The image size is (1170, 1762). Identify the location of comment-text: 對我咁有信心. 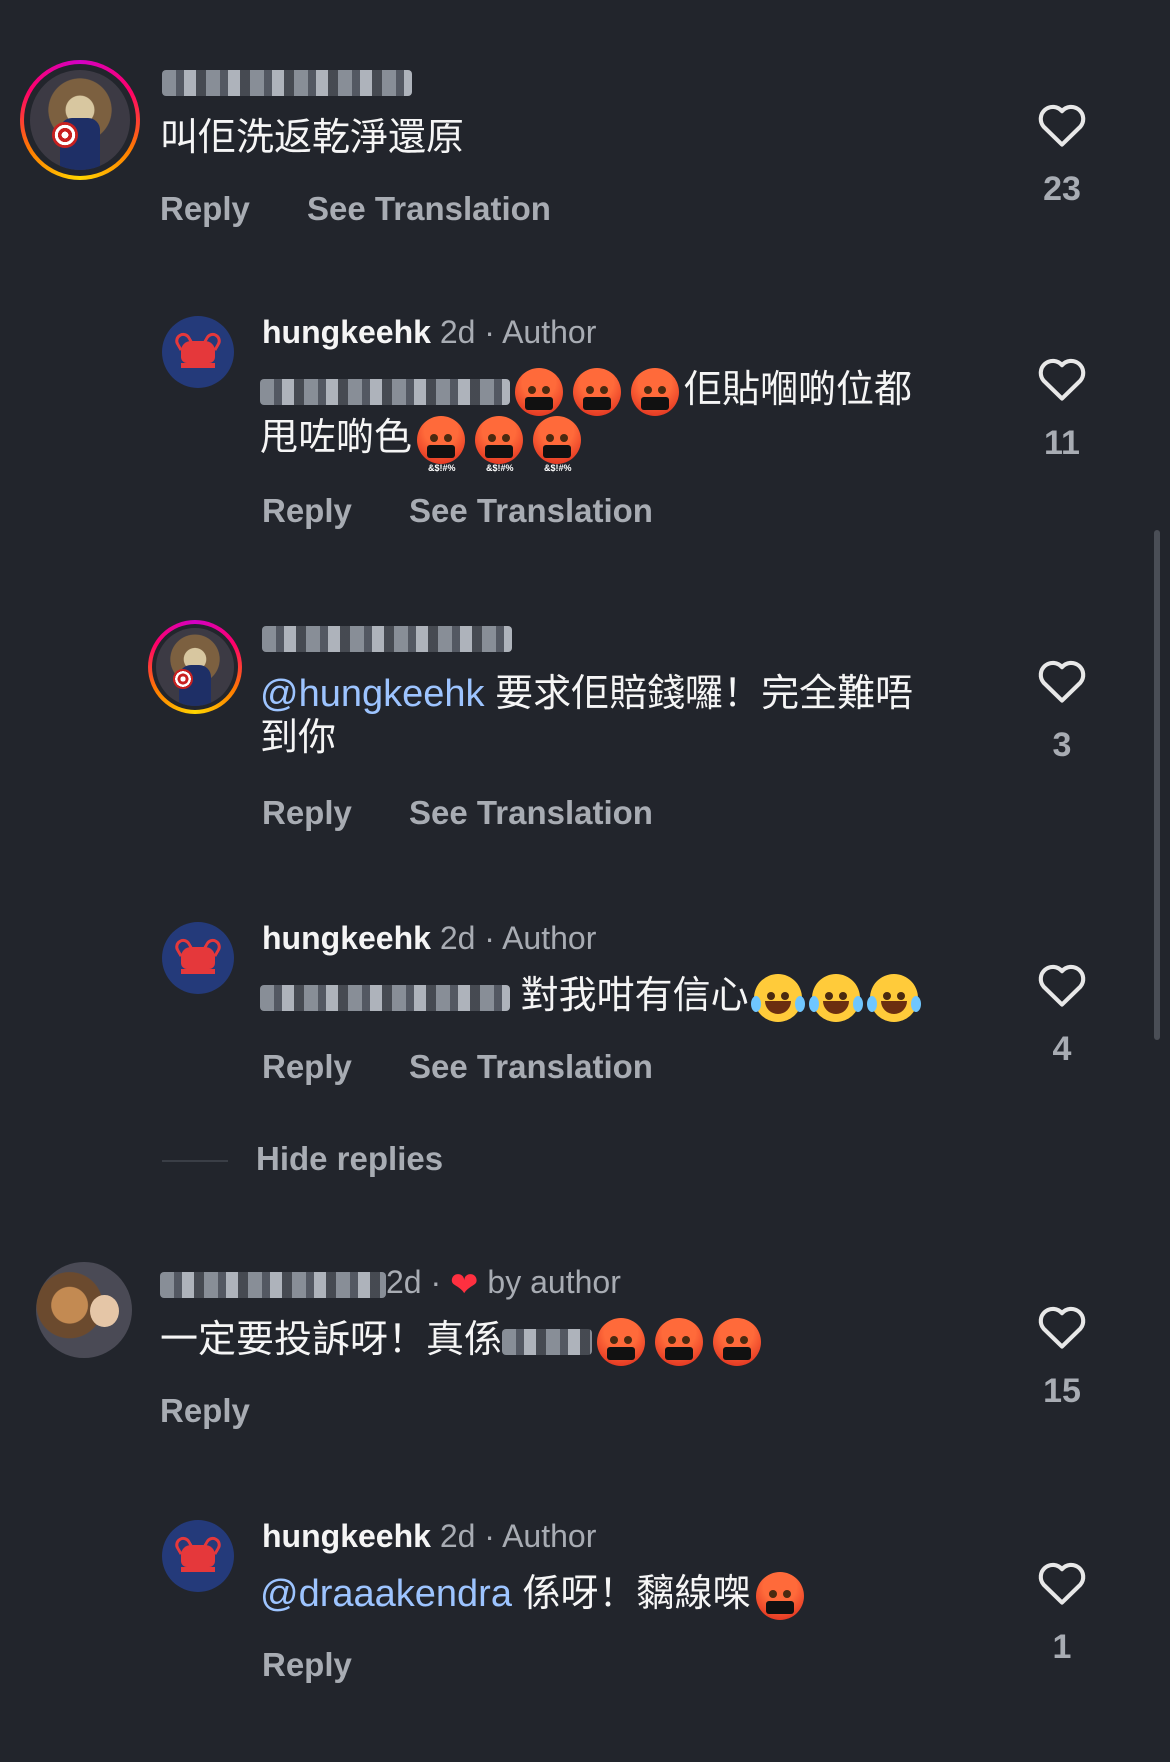
(591, 998).